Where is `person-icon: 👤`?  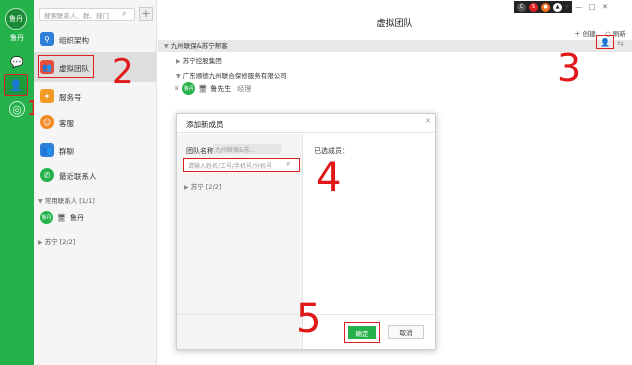
person-icon: 👤 is located at coordinates (16, 85).